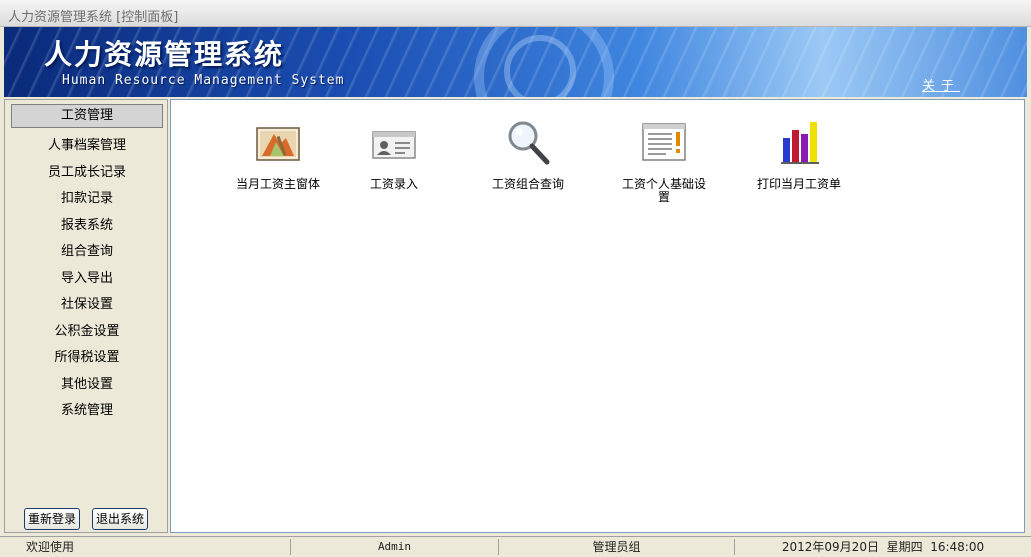  I want to click on tile-salary-entry: 工资录入, so click(394, 154).